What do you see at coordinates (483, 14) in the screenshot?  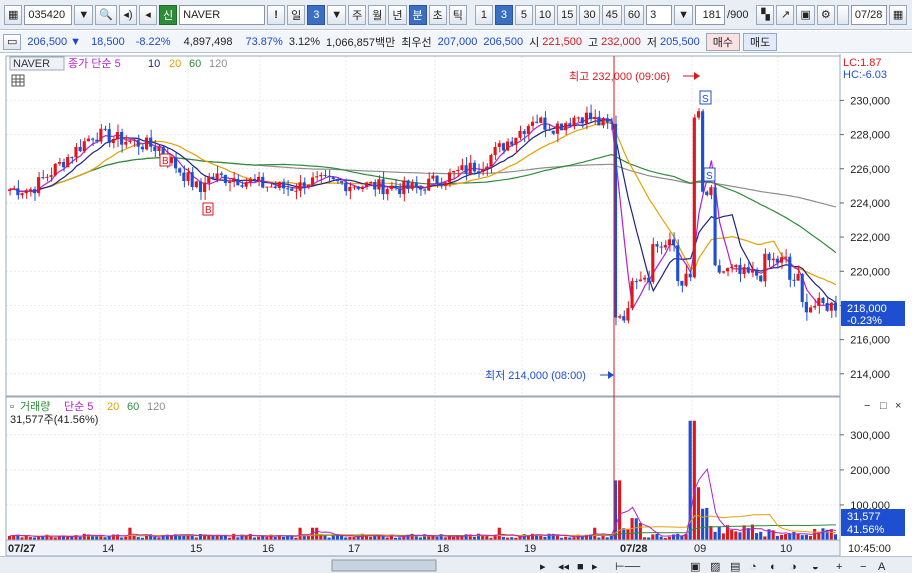 I see `interval-1-button: 1` at bounding box center [483, 14].